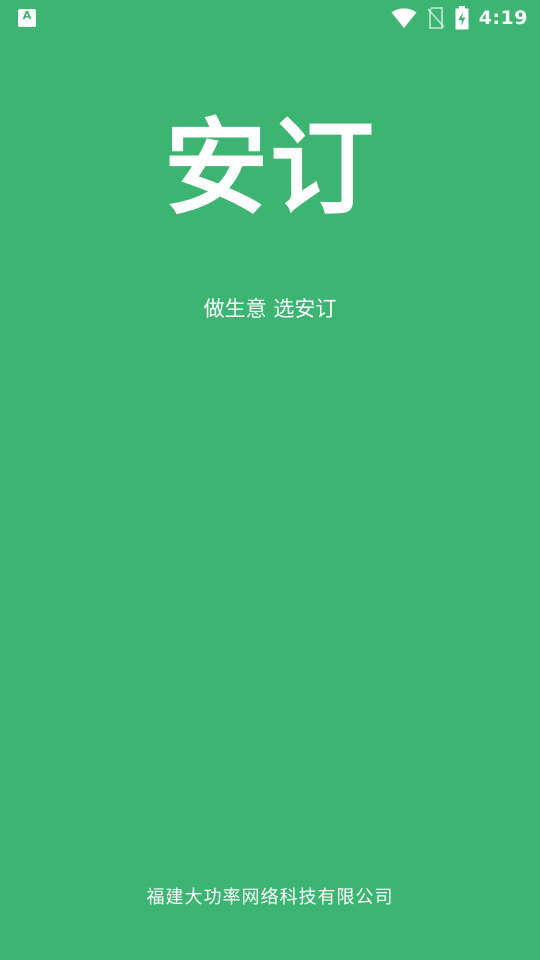  What do you see at coordinates (269, 168) in the screenshot?
I see `app-title: 安订` at bounding box center [269, 168].